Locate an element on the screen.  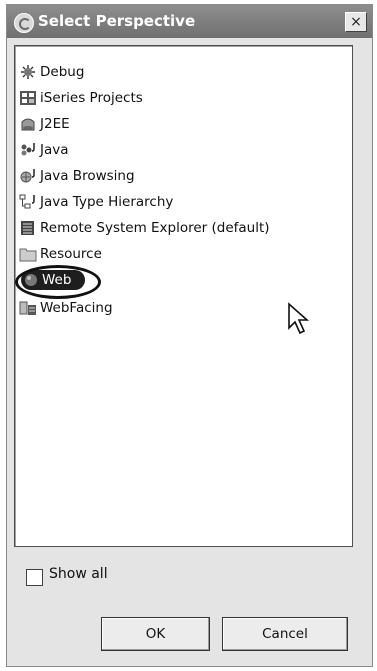
list-item-java-type-hierarchy: Java Type Hierarchy is located at coordinates (179, 202).